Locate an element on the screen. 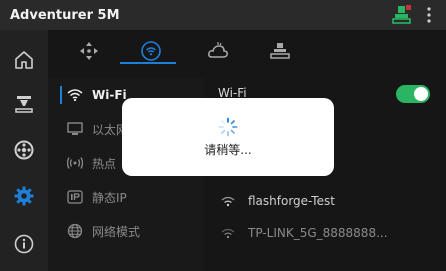  menu-item-label: 静态IP is located at coordinates (109, 197).